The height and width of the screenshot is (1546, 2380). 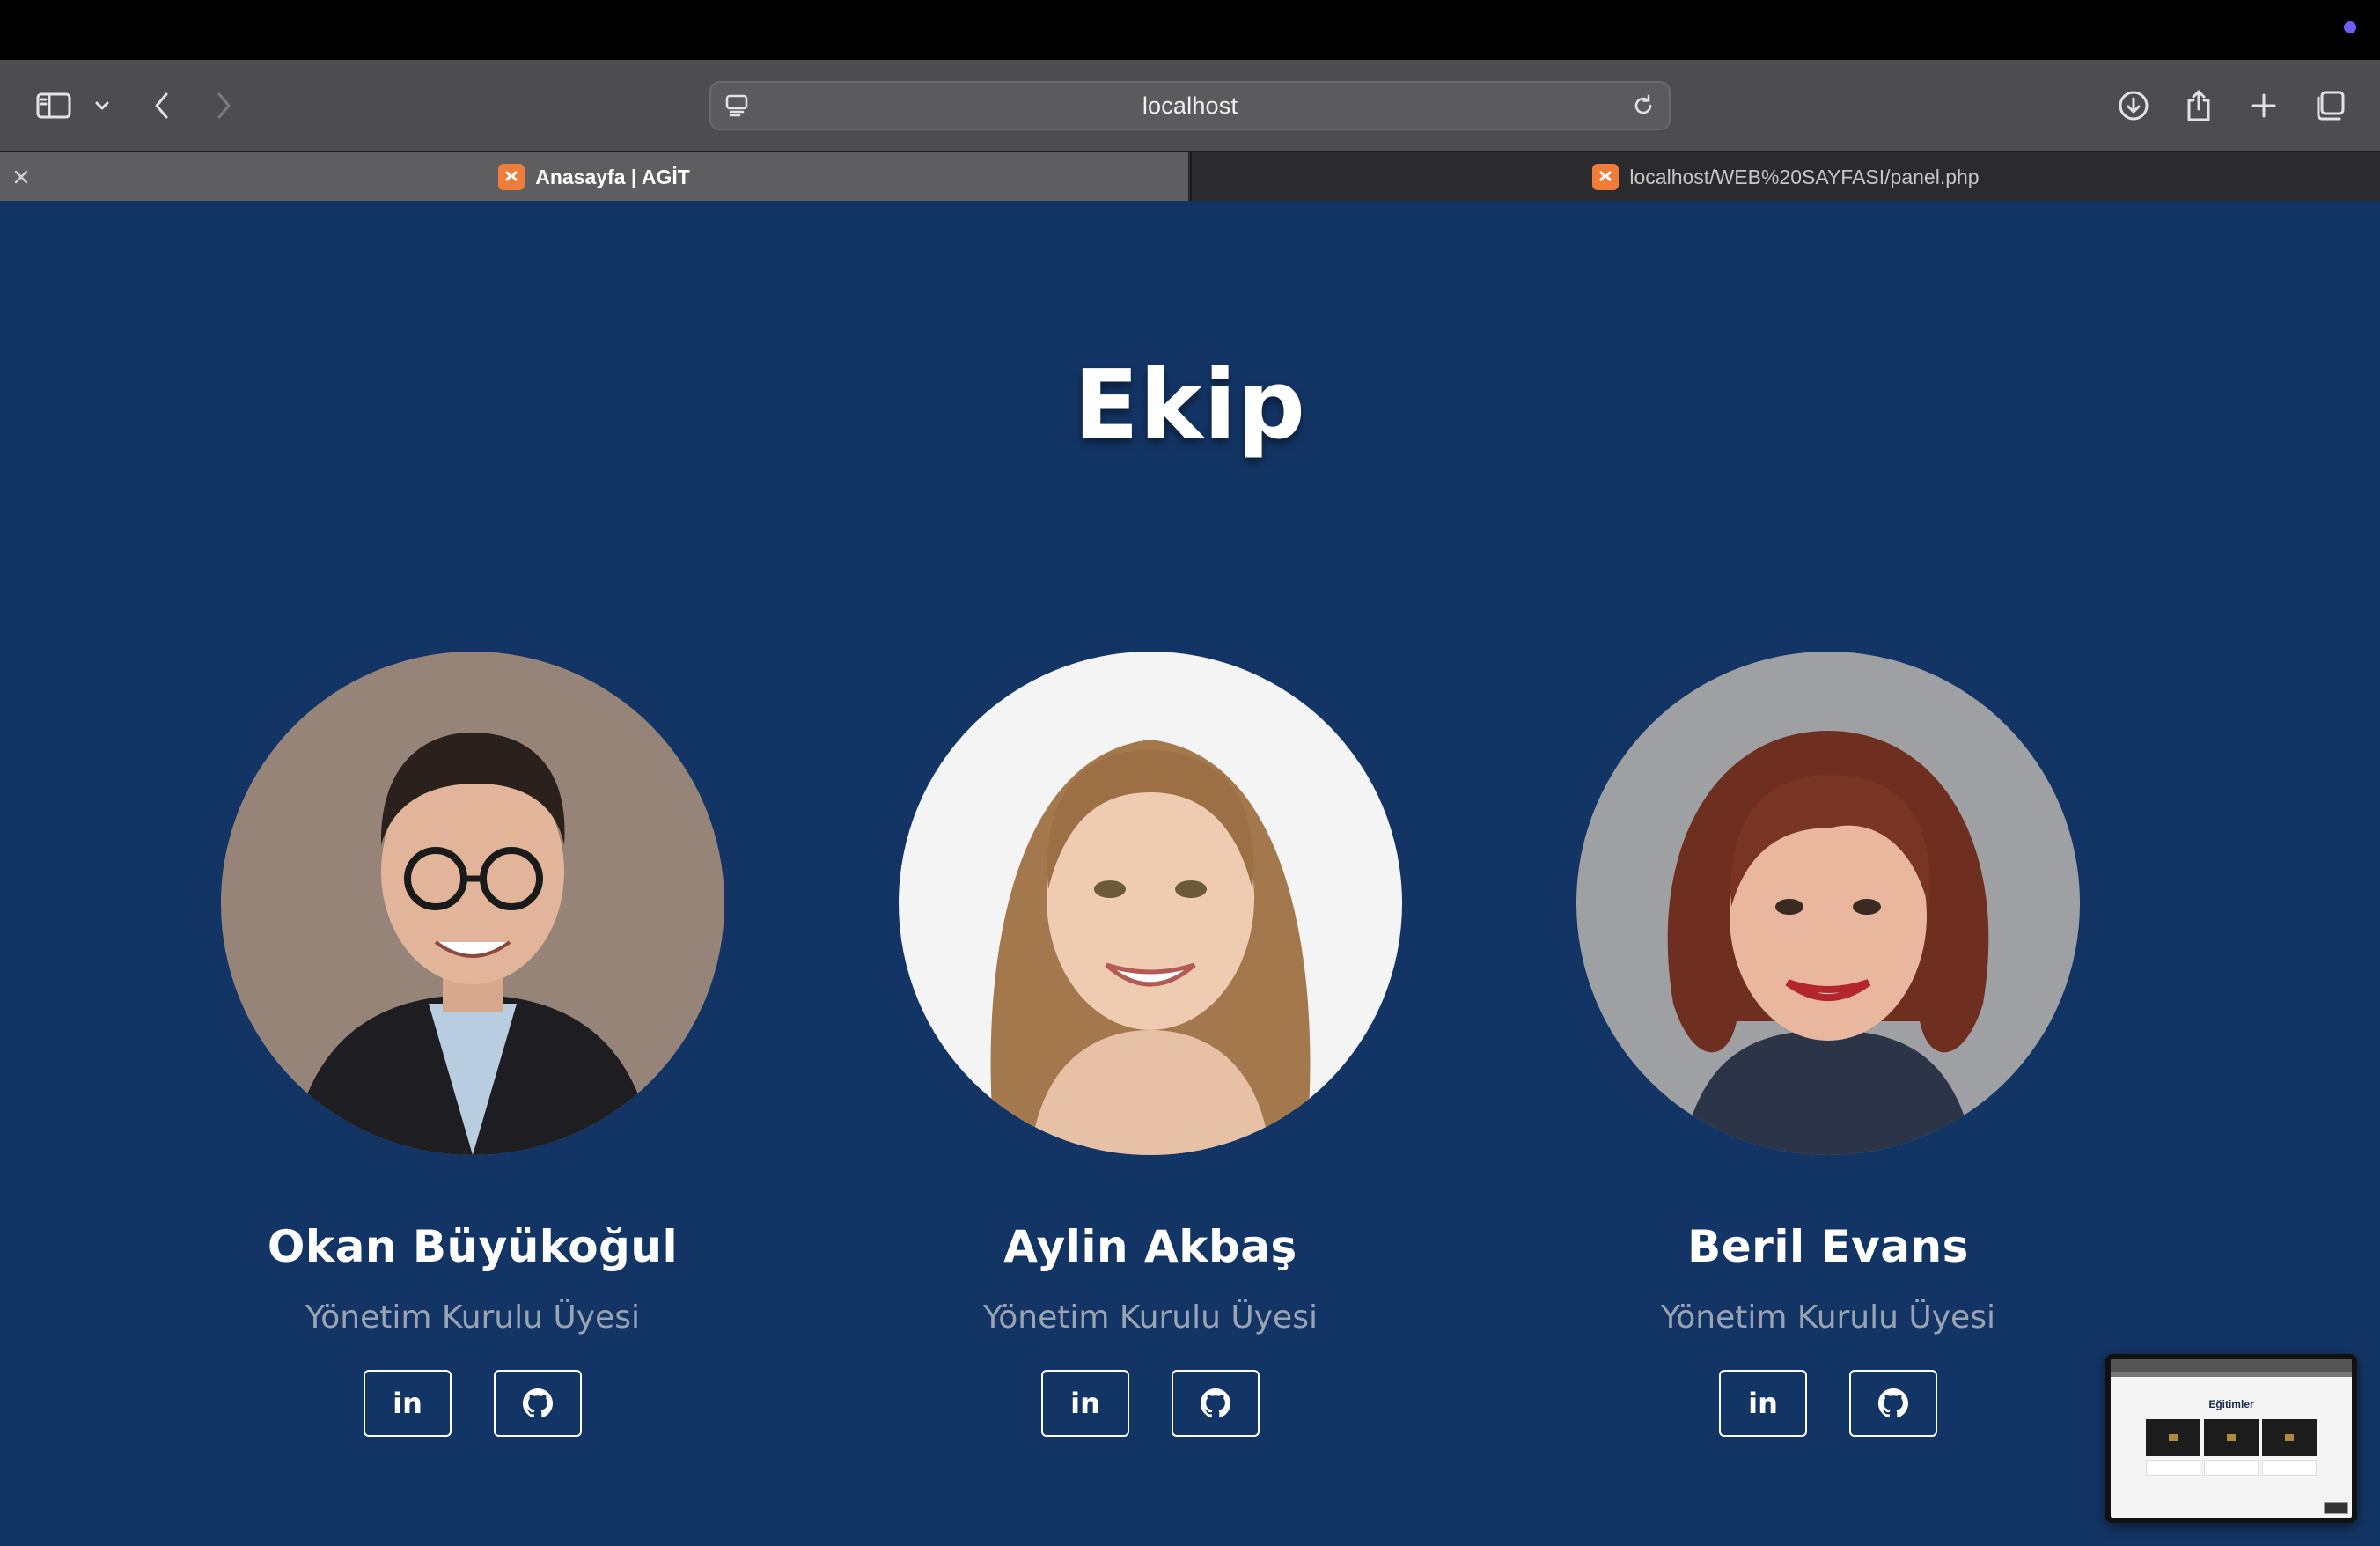 I want to click on share-button, so click(x=2198, y=106).